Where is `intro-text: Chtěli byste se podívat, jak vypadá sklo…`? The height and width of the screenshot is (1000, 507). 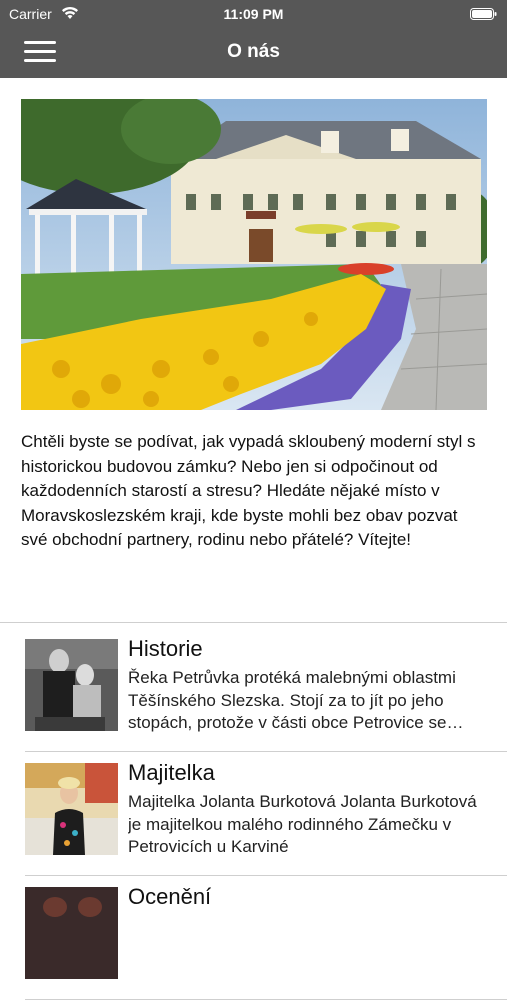
intro-text: Chtěli byste se podívat, jak vypadá sklo… is located at coordinates (248, 490).